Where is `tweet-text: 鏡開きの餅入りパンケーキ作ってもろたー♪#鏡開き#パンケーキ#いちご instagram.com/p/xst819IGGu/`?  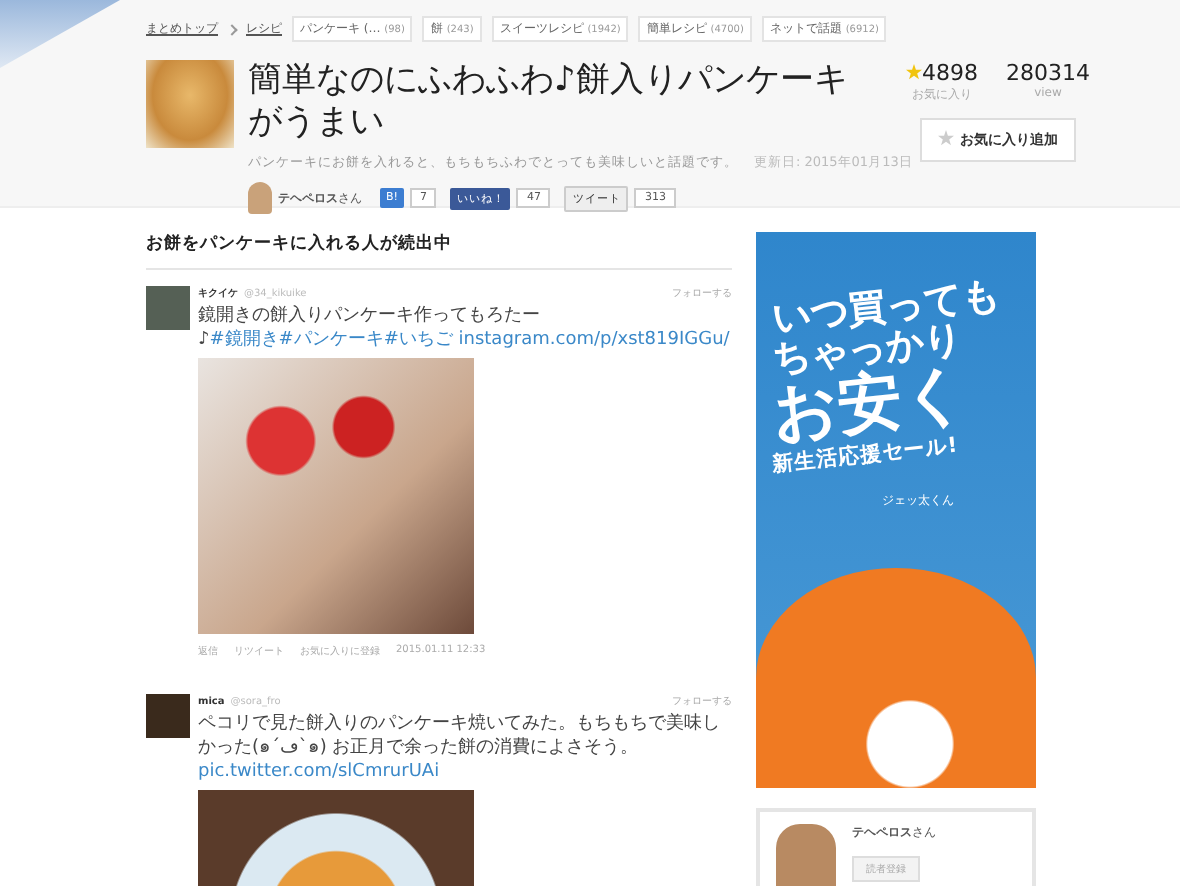 tweet-text: 鏡開きの餅入りパンケーキ作ってもろたー♪#鏡開き#パンケーキ#いちご instagram.com/p/xst819IGGu/ is located at coordinates (465, 328).